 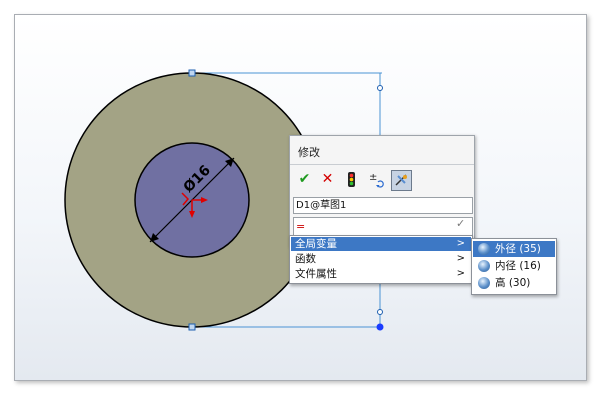 What do you see at coordinates (382, 164) in the screenshot?
I see `dialog-divider` at bounding box center [382, 164].